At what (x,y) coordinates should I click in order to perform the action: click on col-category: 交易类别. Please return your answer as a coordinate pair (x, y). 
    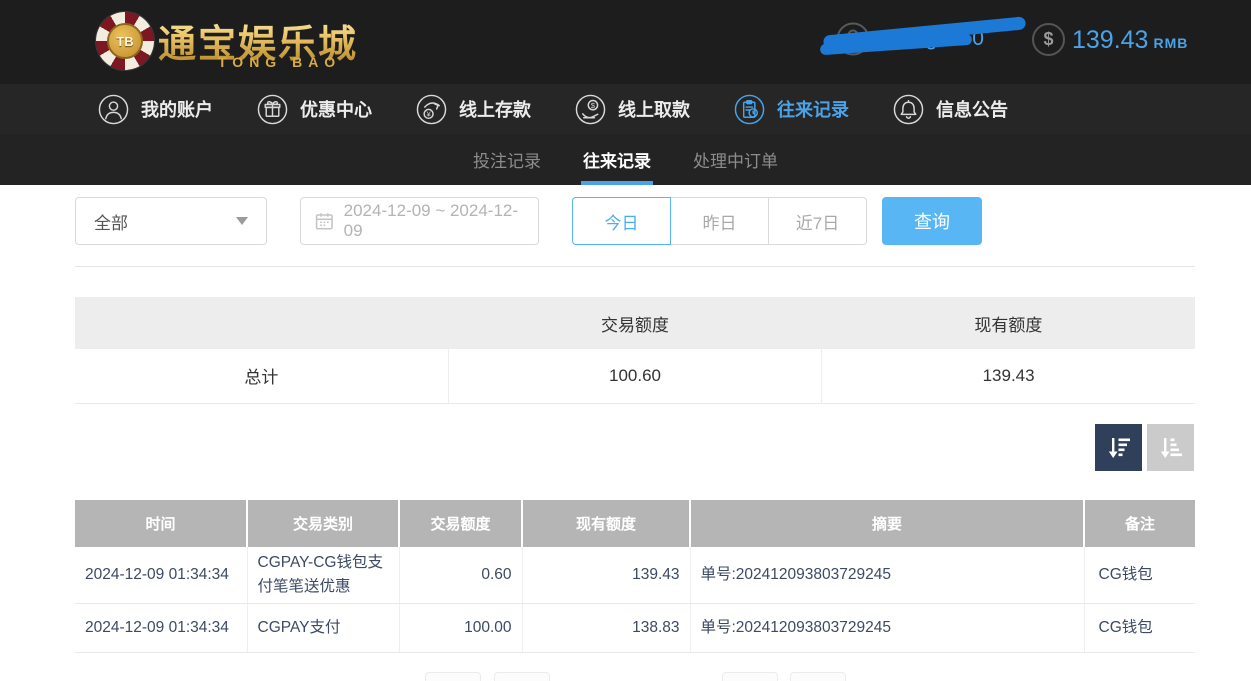
    Looking at the image, I should click on (322, 523).